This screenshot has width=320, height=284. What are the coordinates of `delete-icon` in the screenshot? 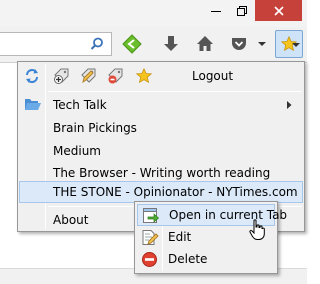 It's located at (149, 259).